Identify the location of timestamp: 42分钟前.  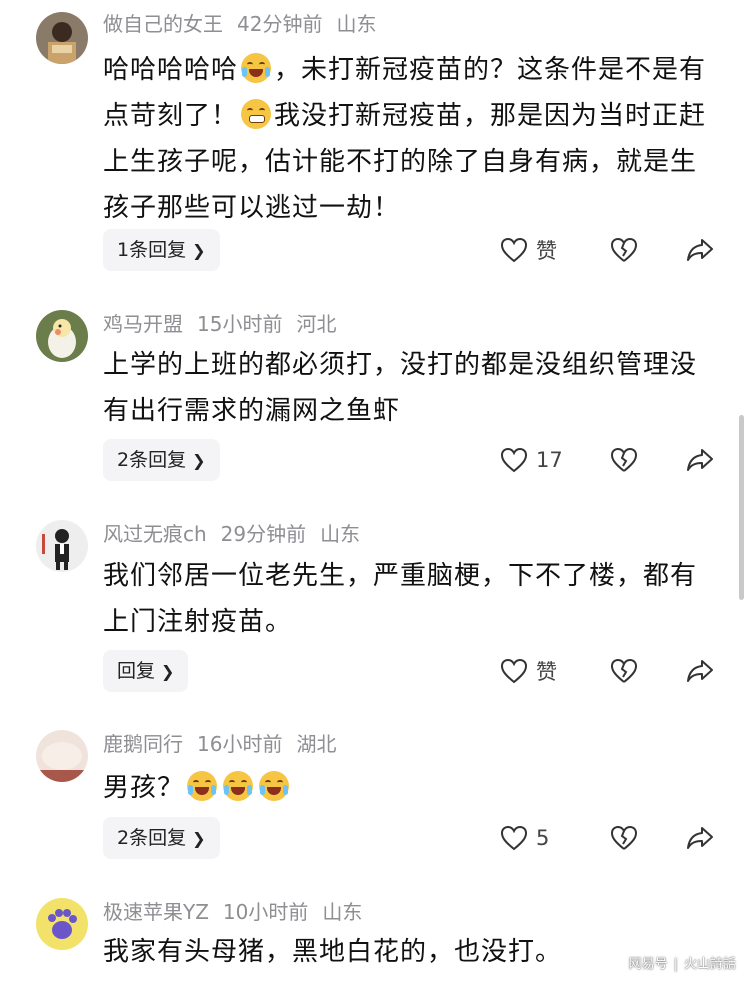
(280, 24).